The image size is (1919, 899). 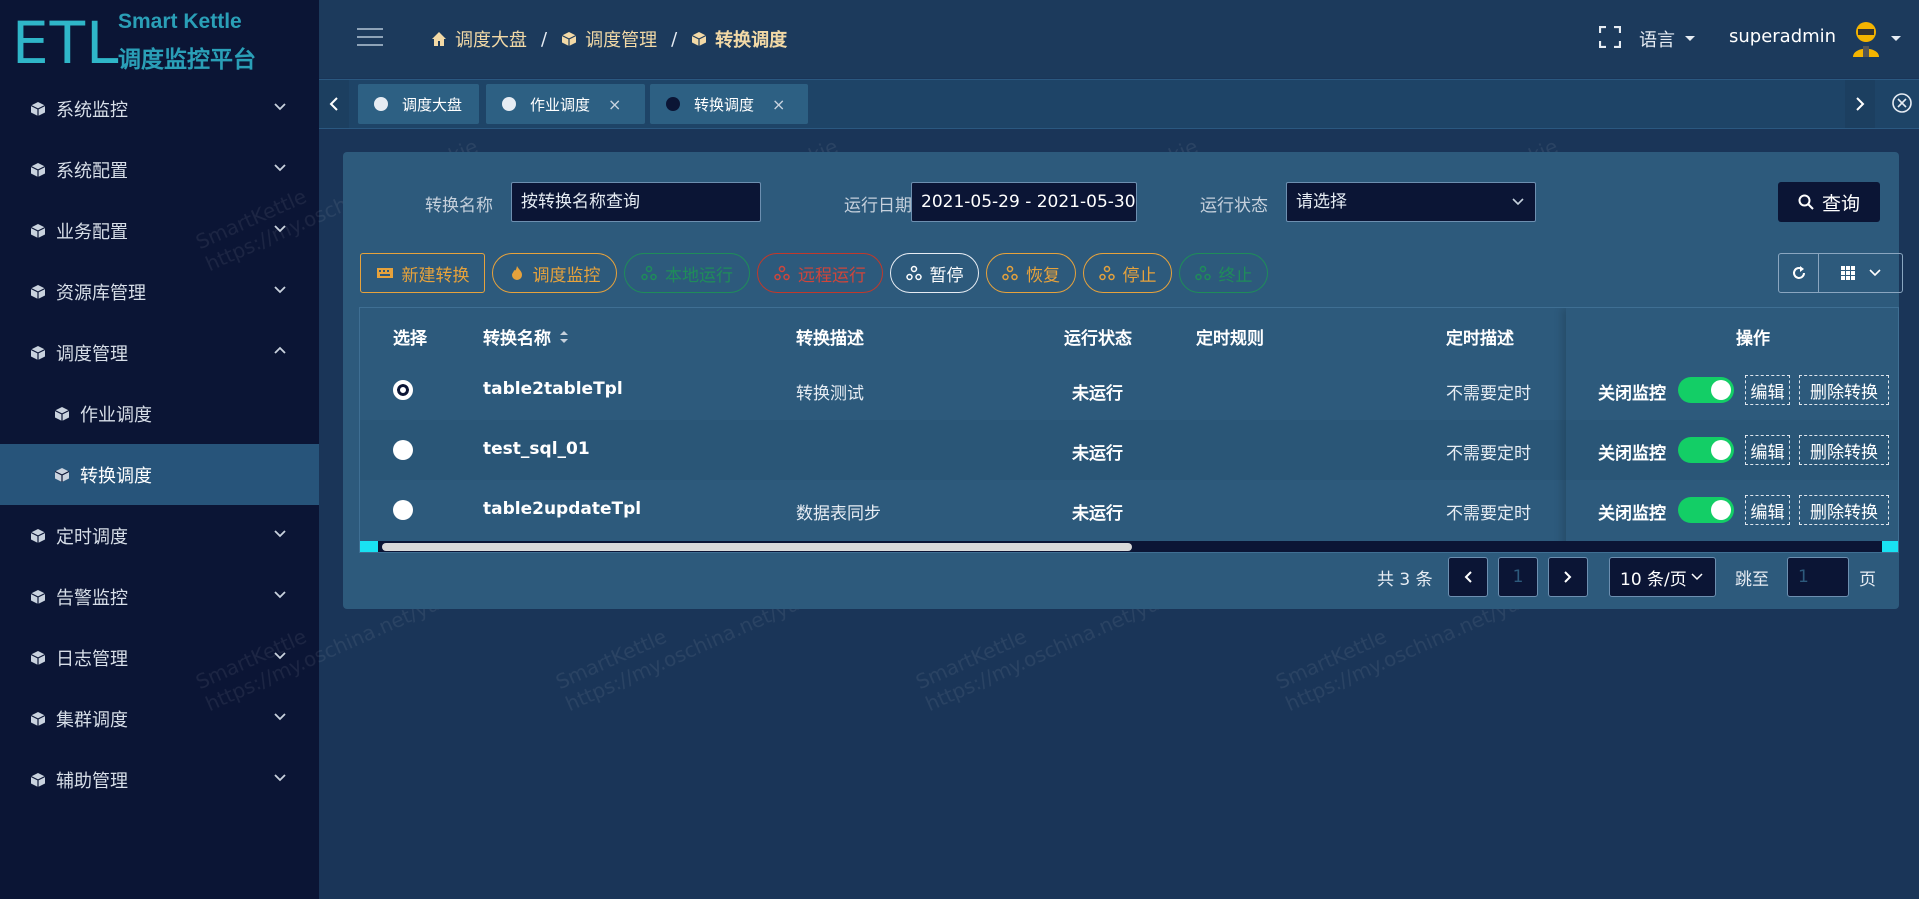 I want to click on logo-title: Smart Kettle, so click(x=180, y=21).